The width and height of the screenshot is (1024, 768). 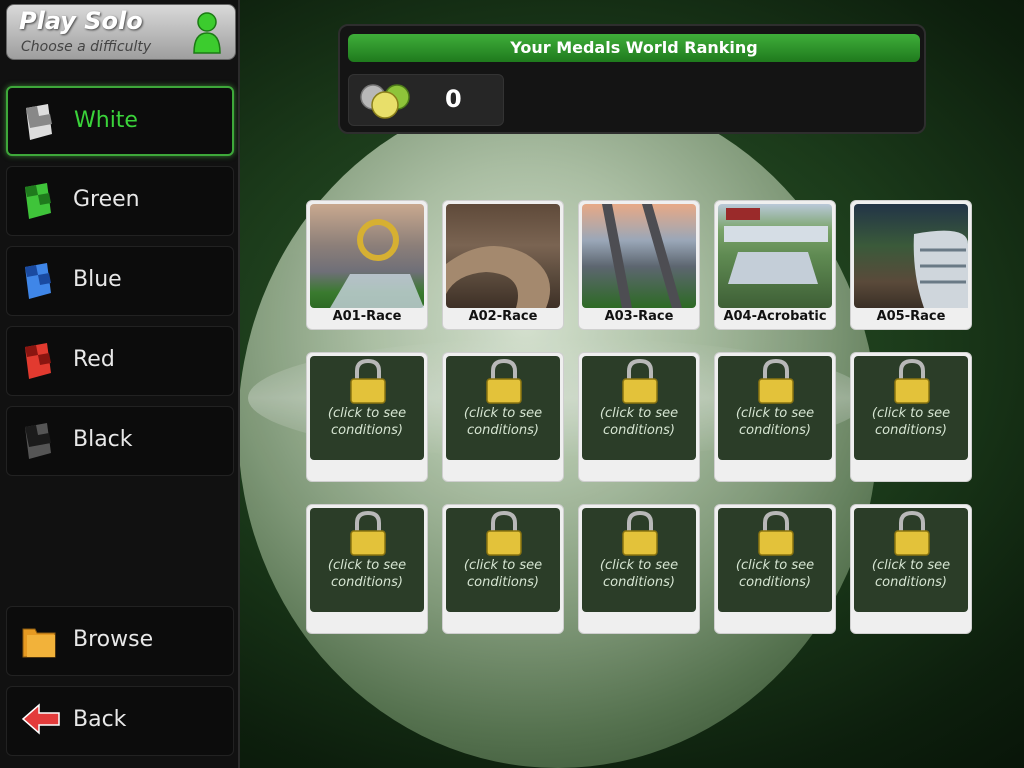 I want to click on medals-count: 0, so click(x=453, y=99).